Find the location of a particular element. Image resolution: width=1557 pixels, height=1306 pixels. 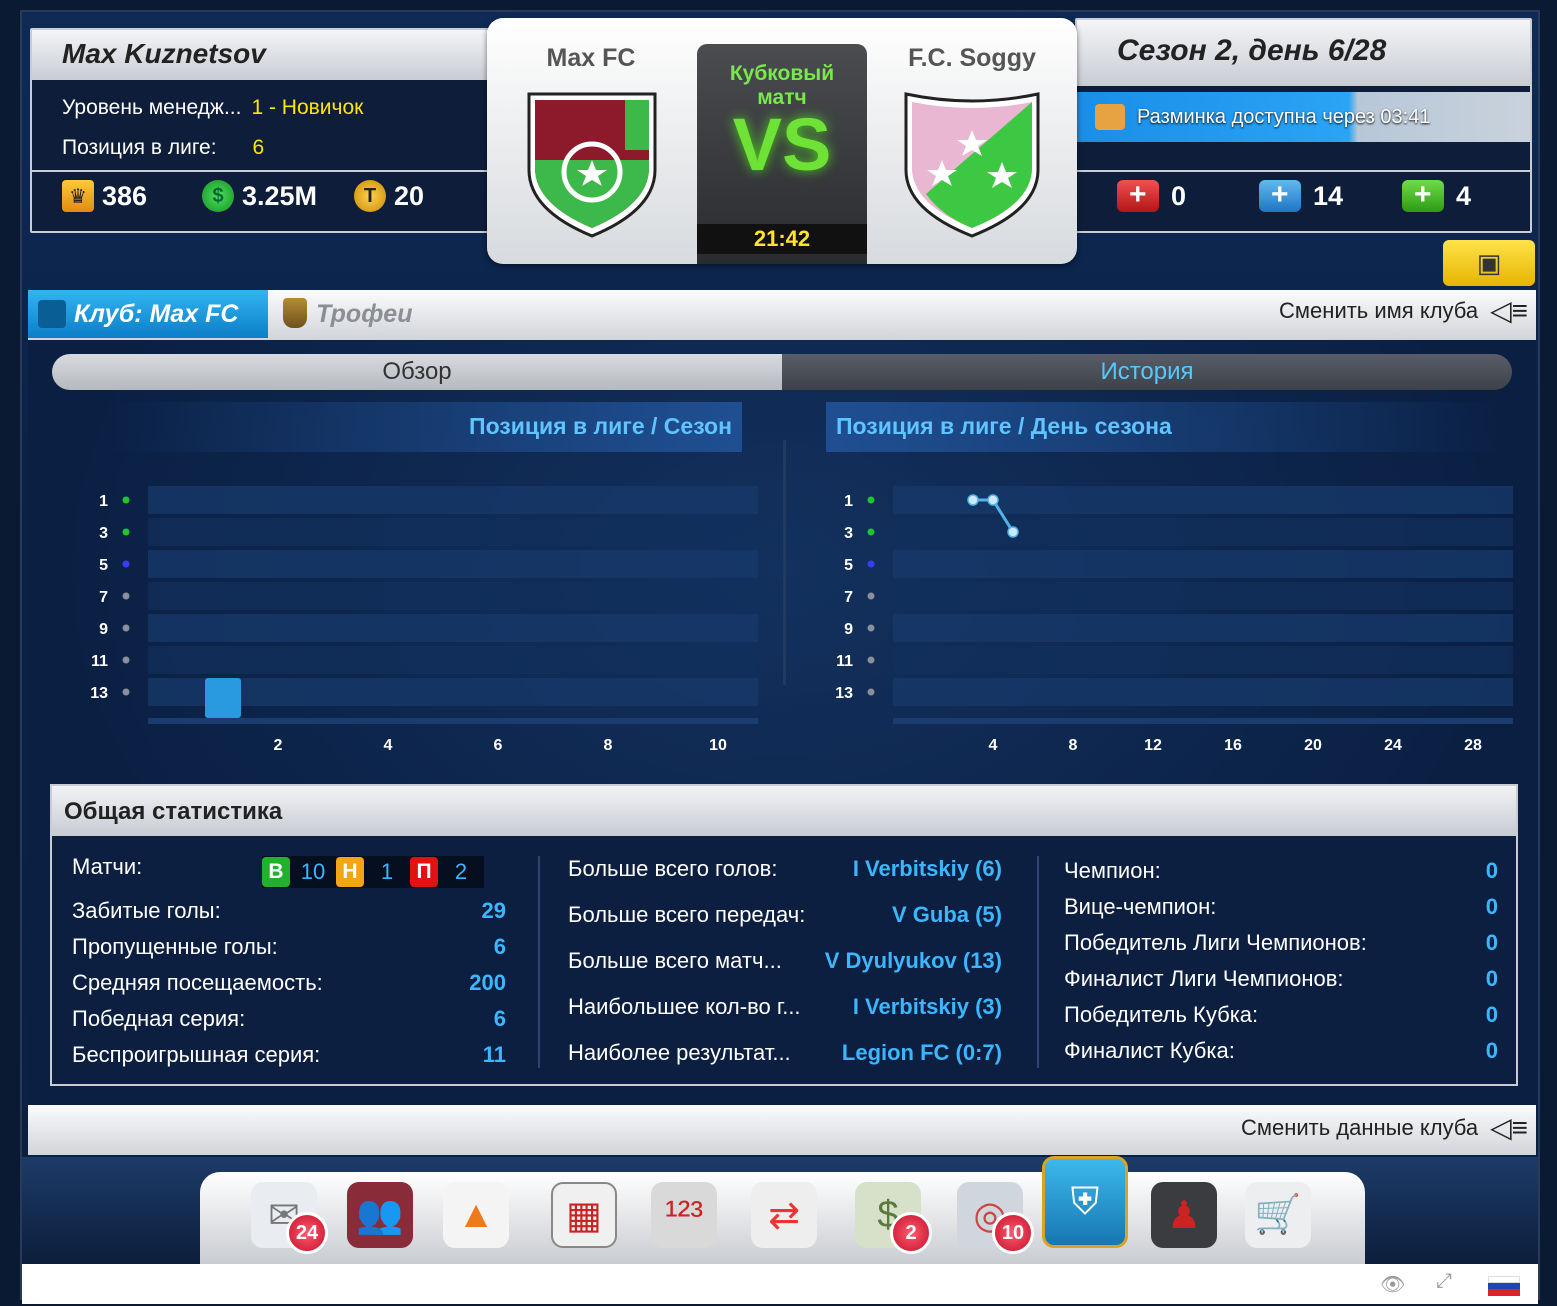

chart-season-title: Позиция в лиге / Сезон is located at coordinates (425, 427).